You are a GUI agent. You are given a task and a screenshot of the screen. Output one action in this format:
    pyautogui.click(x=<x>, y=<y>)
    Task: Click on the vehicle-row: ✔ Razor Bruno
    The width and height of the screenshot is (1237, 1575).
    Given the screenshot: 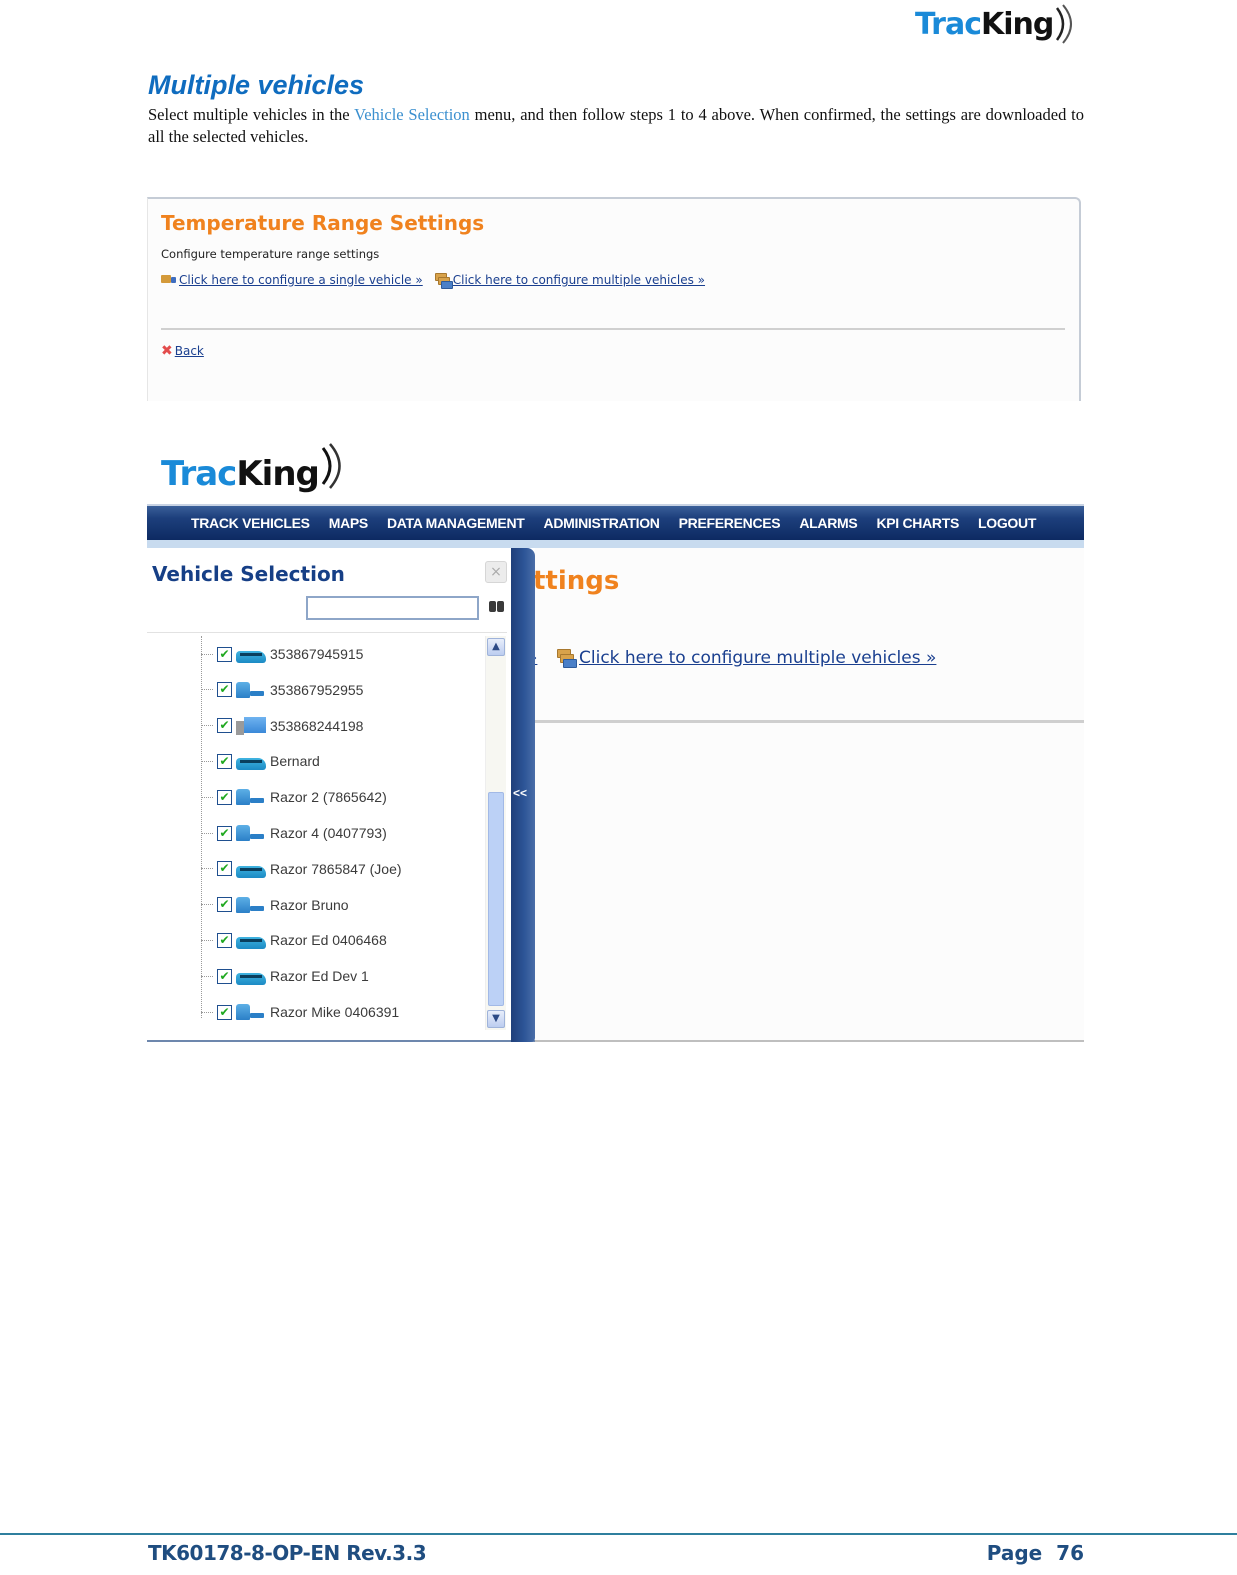 What is the action you would take?
    pyautogui.click(x=341, y=905)
    